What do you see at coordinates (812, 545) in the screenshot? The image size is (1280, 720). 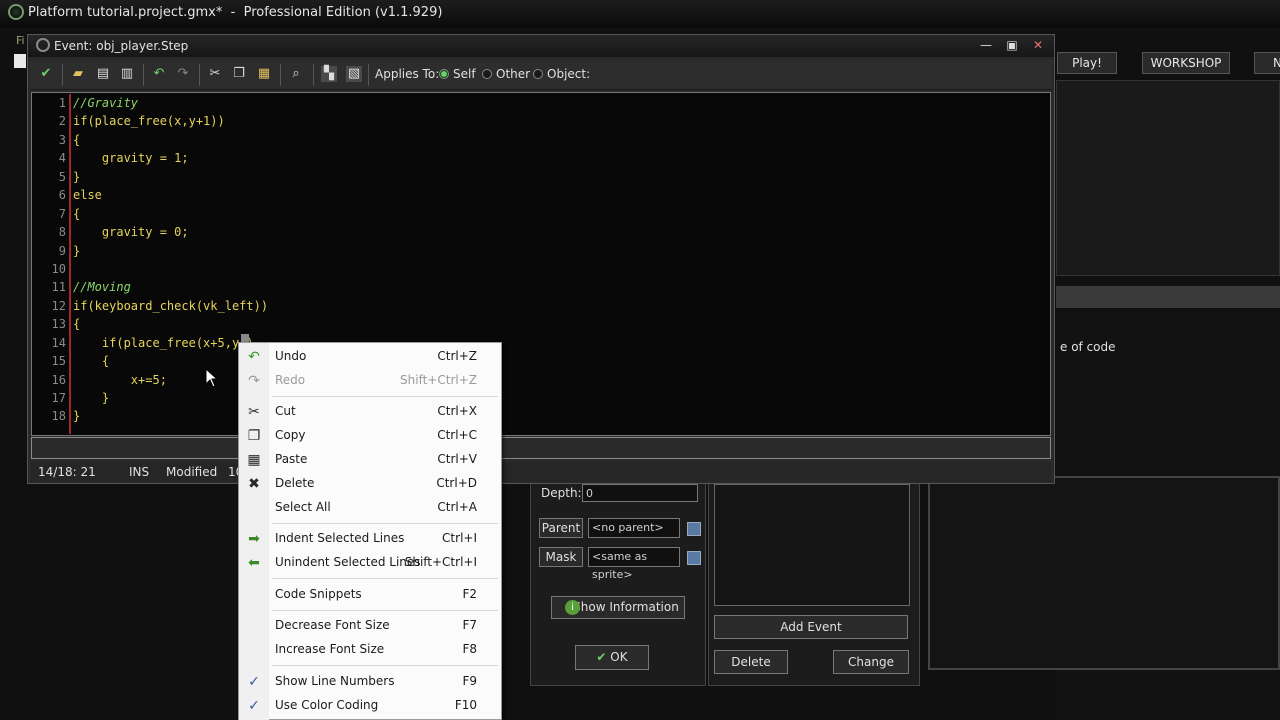 I see `events-list` at bounding box center [812, 545].